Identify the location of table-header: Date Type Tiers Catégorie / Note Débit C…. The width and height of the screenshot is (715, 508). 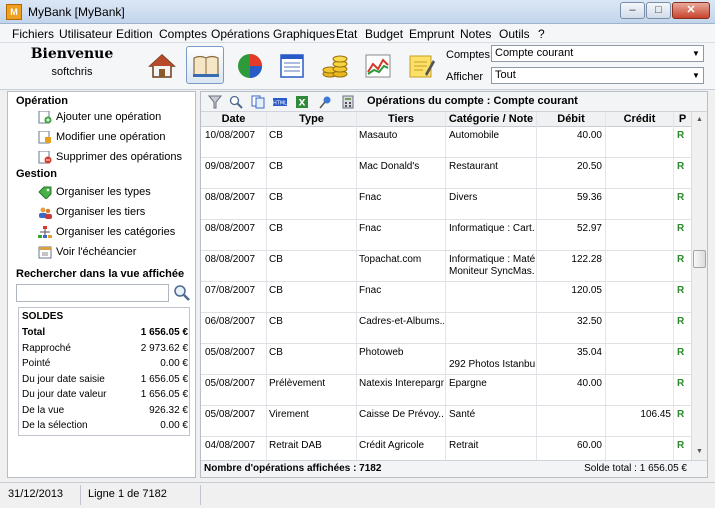
(446, 119).